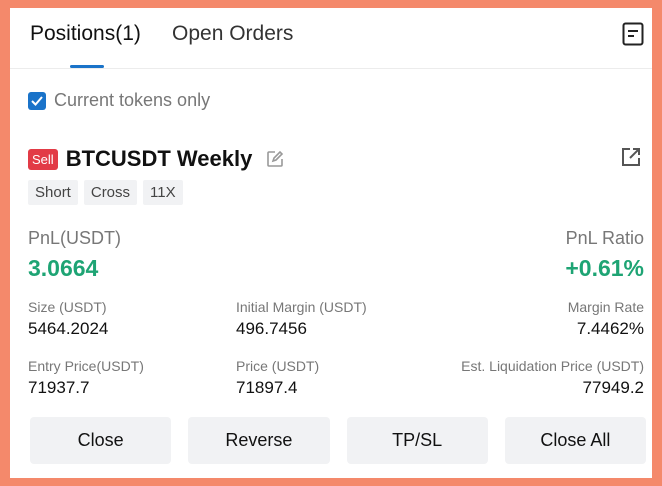 The image size is (662, 486). I want to click on tag-margin-mode: Cross, so click(110, 192).